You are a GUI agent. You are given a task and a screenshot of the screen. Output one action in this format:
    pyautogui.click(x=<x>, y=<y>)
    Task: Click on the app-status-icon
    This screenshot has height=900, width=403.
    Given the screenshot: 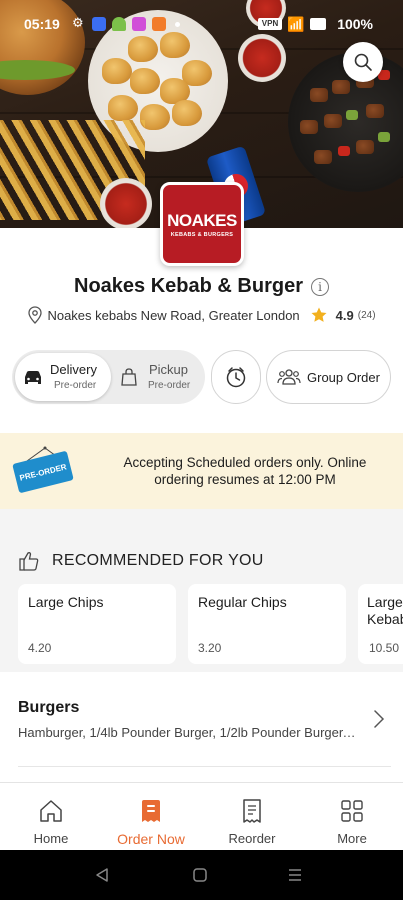 What is the action you would take?
    pyautogui.click(x=139, y=24)
    